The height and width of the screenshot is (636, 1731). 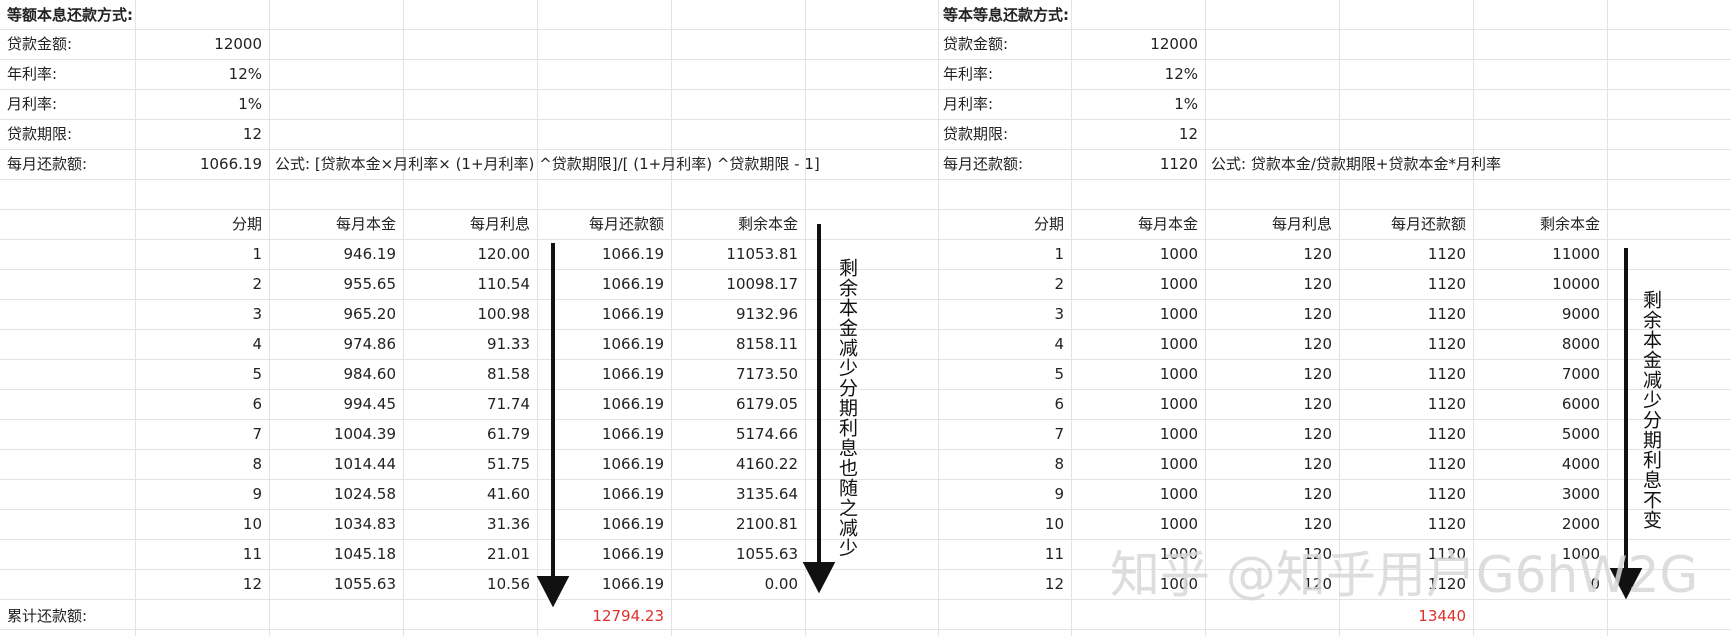 I want to click on left-arrow-interest, so click(x=553, y=425).